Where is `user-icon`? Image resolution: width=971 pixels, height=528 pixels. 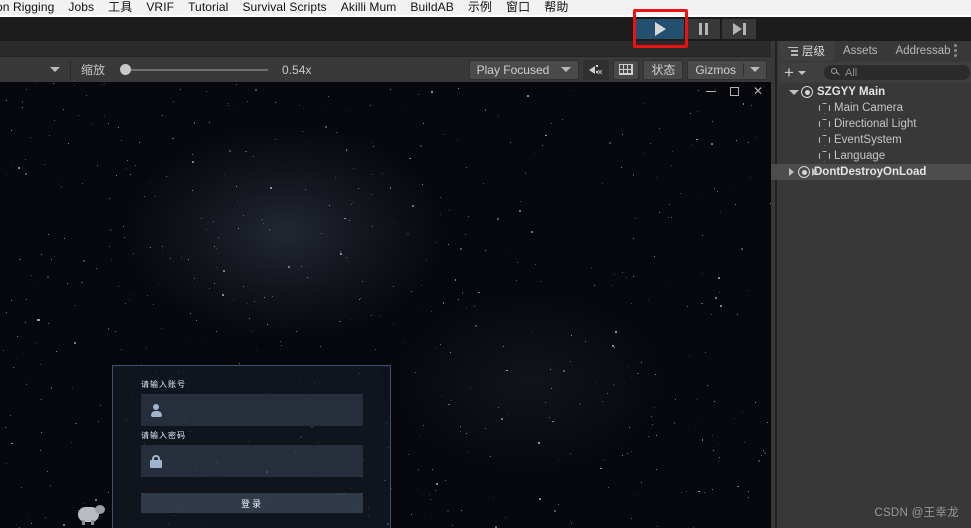 user-icon is located at coordinates (156, 410).